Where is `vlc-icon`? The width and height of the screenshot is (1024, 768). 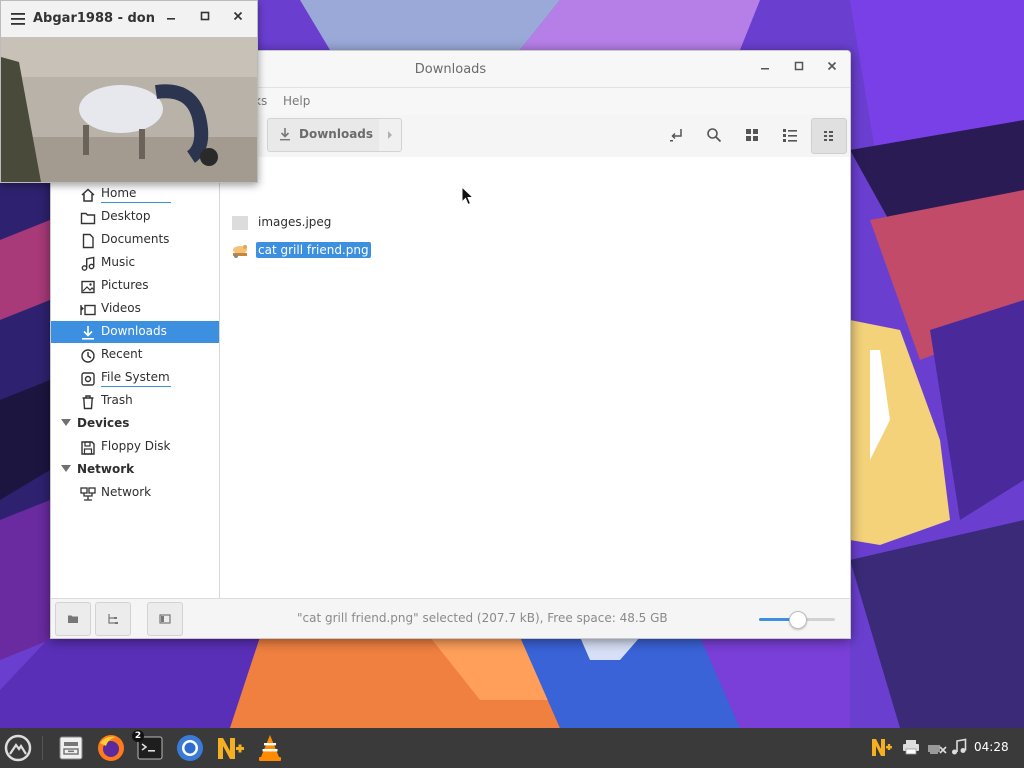 vlc-icon is located at coordinates (270, 748).